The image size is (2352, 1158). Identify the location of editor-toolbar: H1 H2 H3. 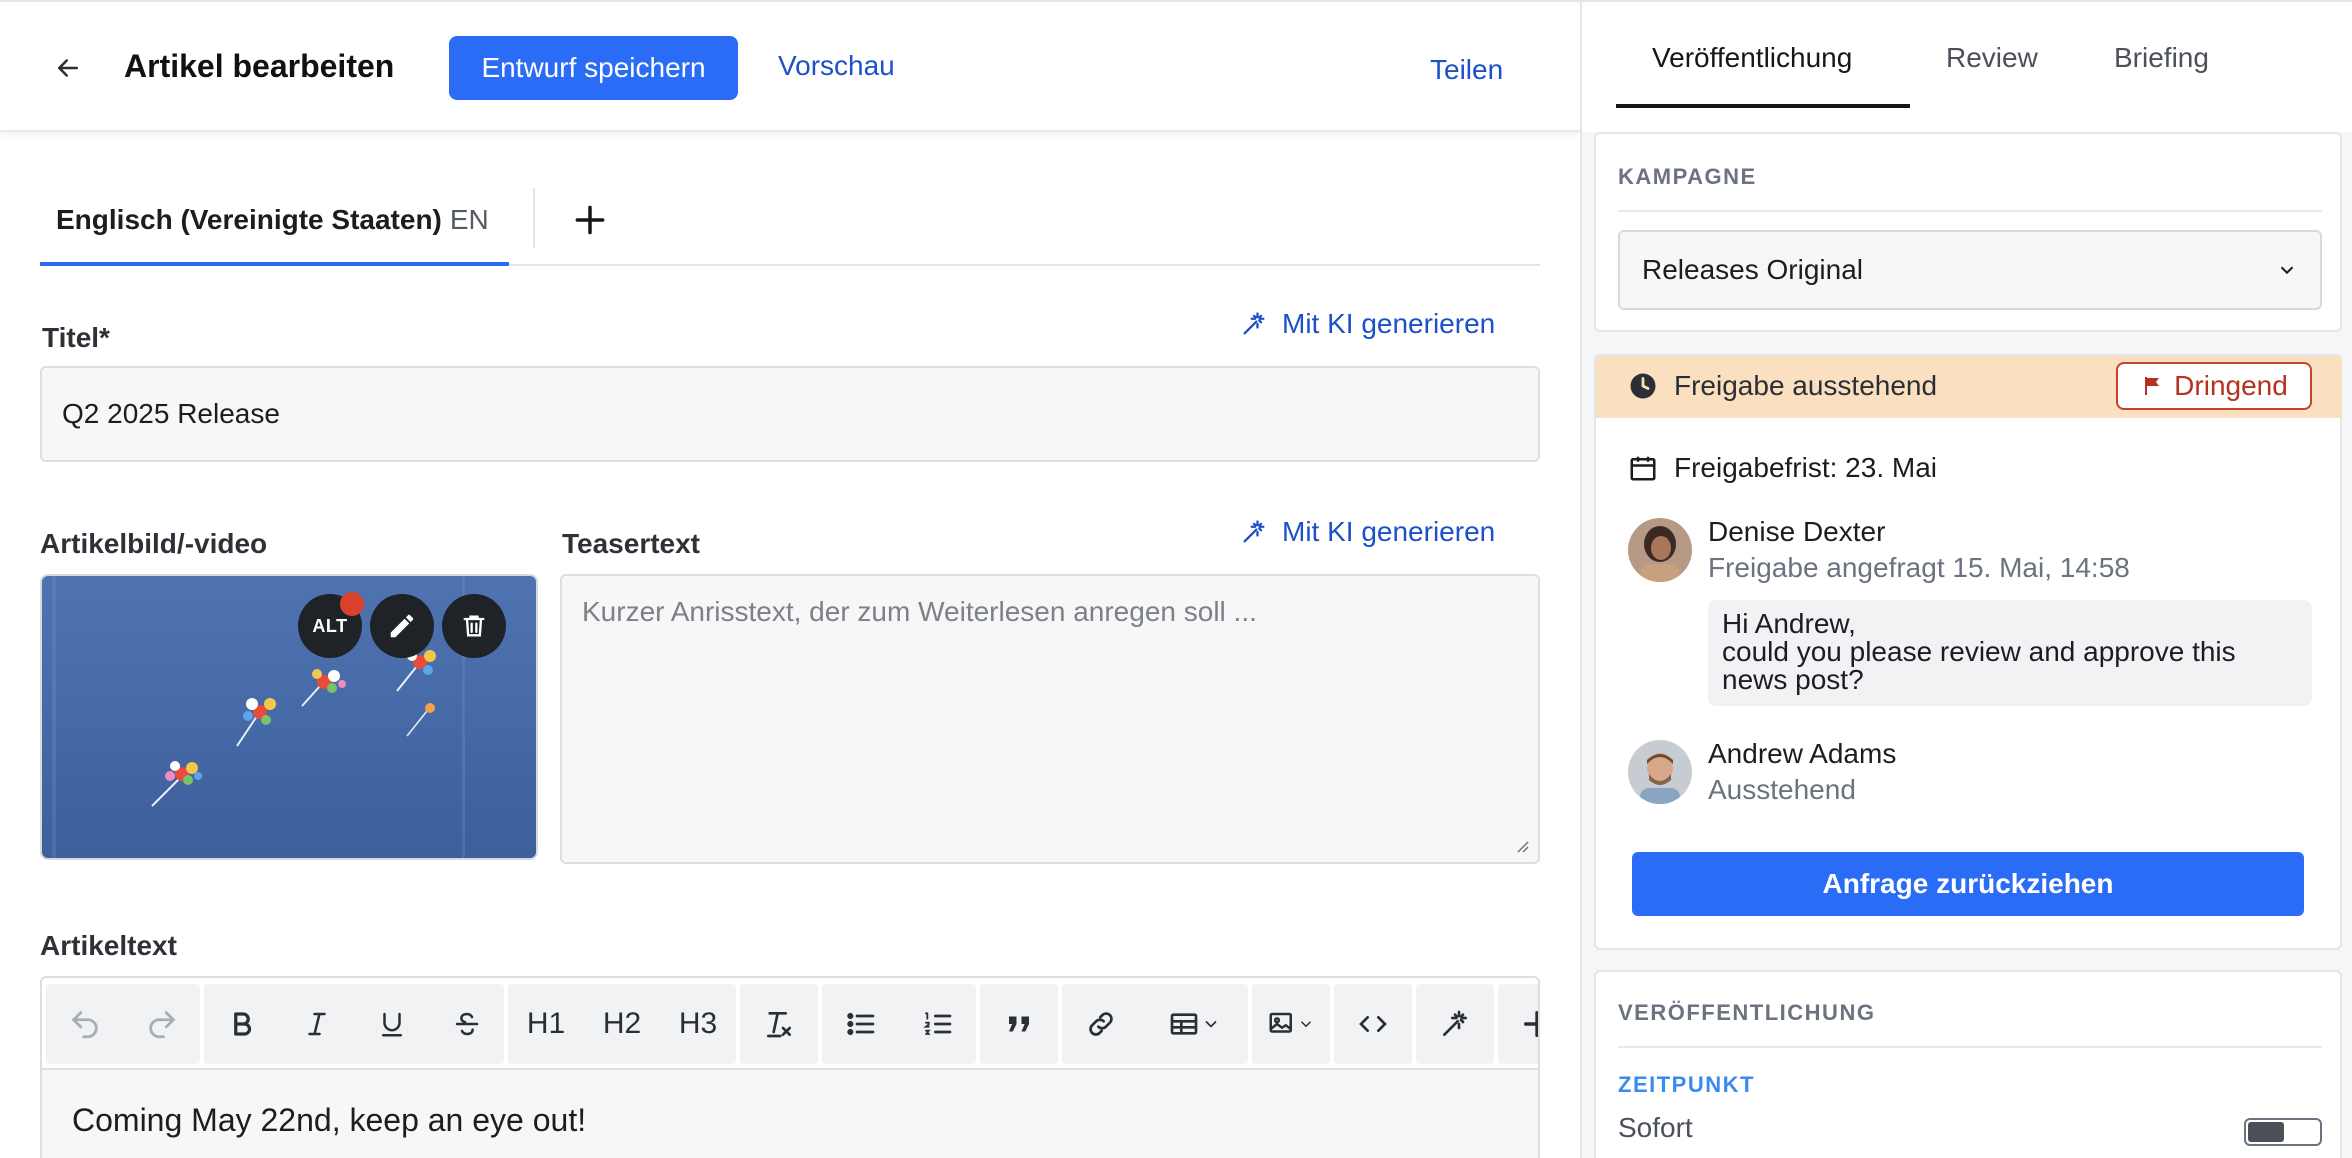
(790, 1024).